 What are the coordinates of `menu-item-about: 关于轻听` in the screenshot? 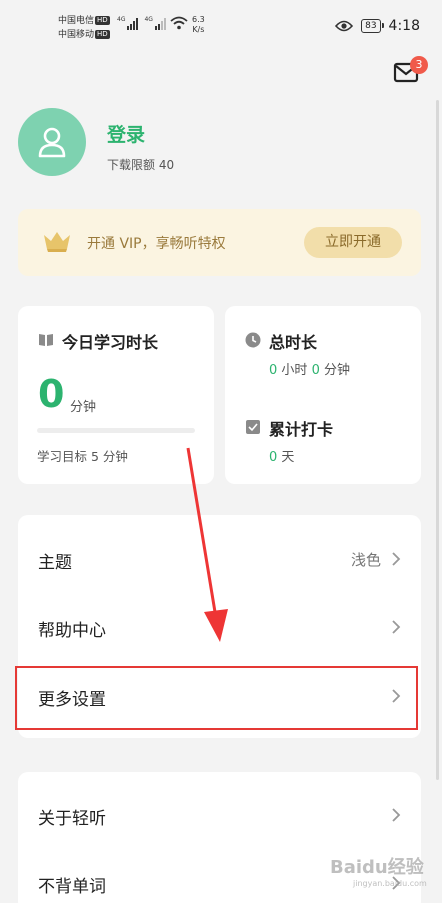 It's located at (219, 816).